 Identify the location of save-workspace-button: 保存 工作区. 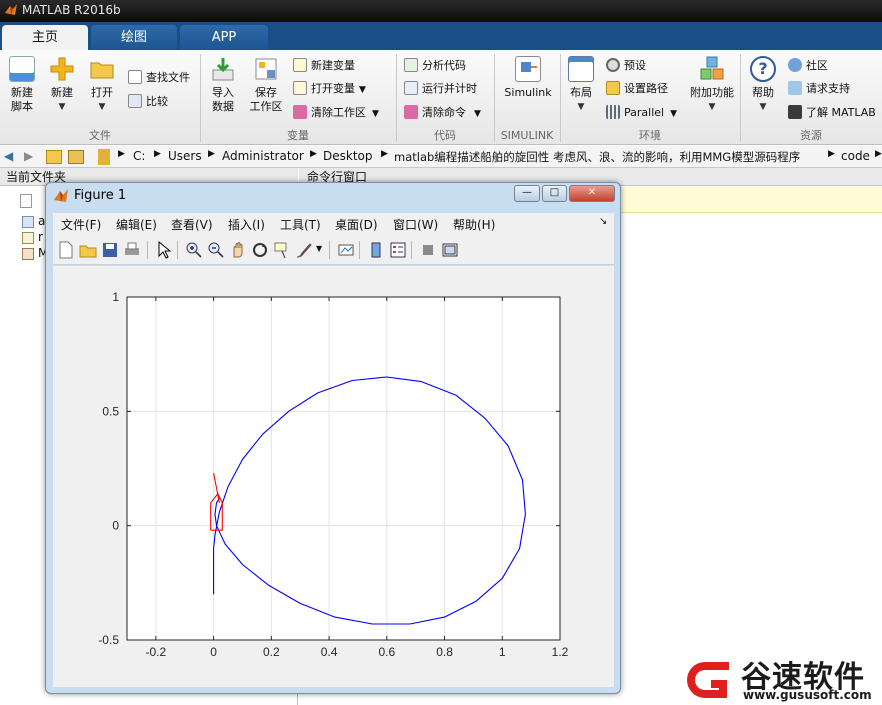
(266, 85).